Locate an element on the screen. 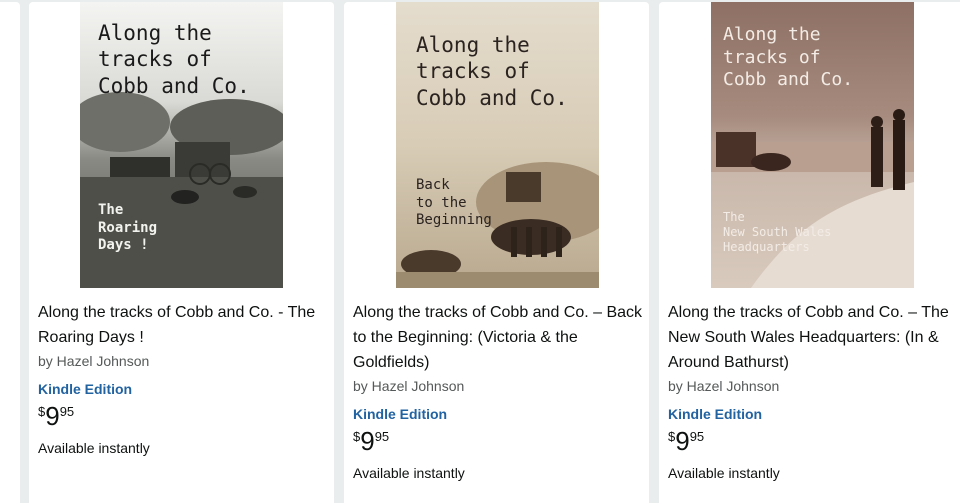  previous-card-edge is located at coordinates (10, 252).